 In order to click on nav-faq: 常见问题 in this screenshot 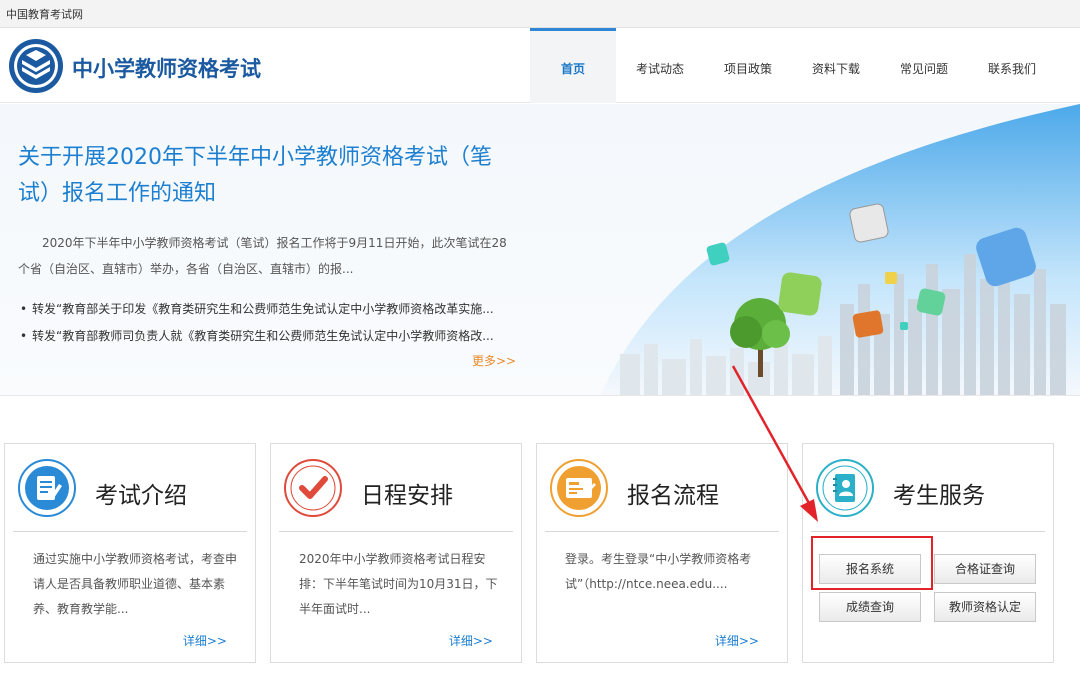, I will do `click(924, 65)`.